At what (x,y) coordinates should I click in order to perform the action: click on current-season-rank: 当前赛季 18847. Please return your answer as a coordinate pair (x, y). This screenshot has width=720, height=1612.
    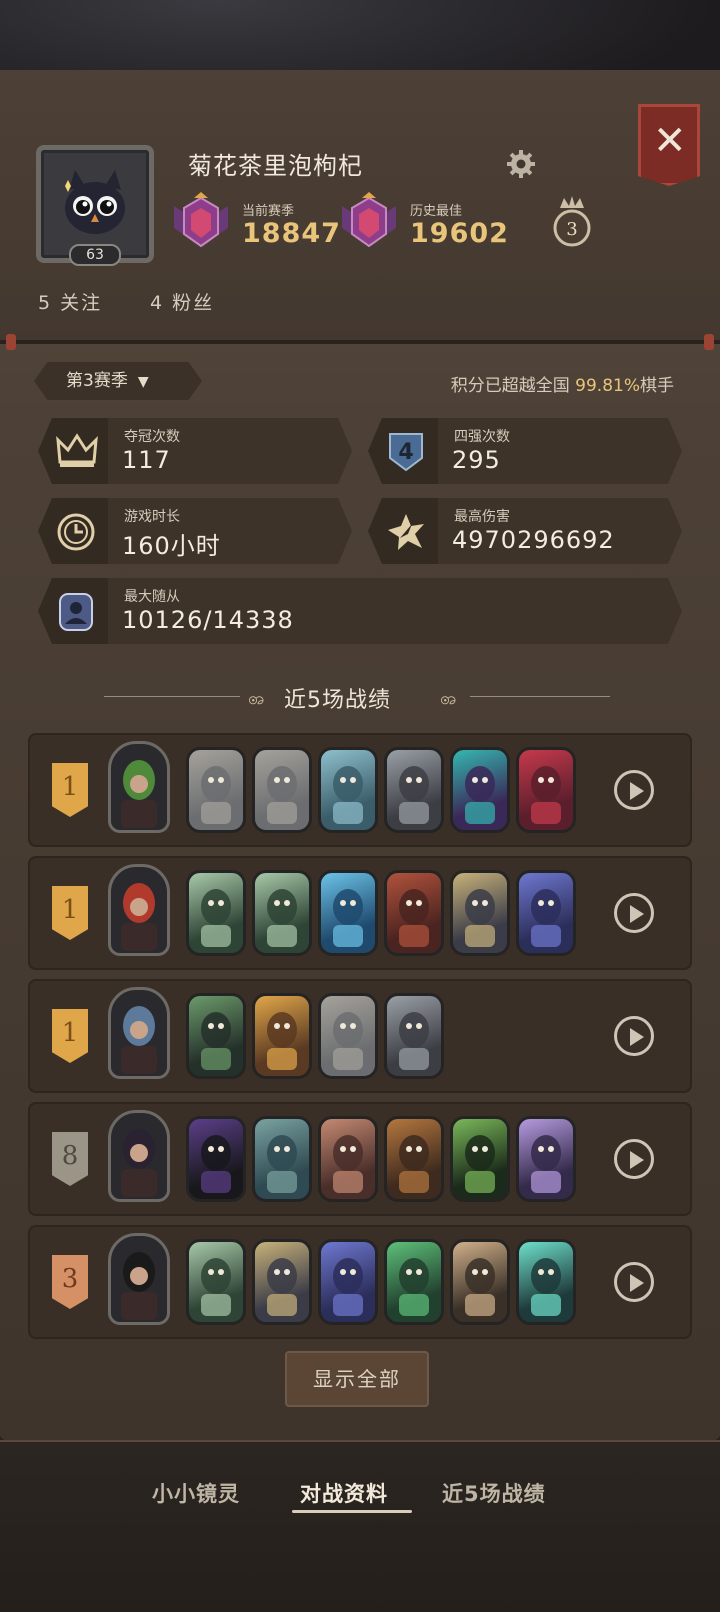
    Looking at the image, I should click on (255, 222).